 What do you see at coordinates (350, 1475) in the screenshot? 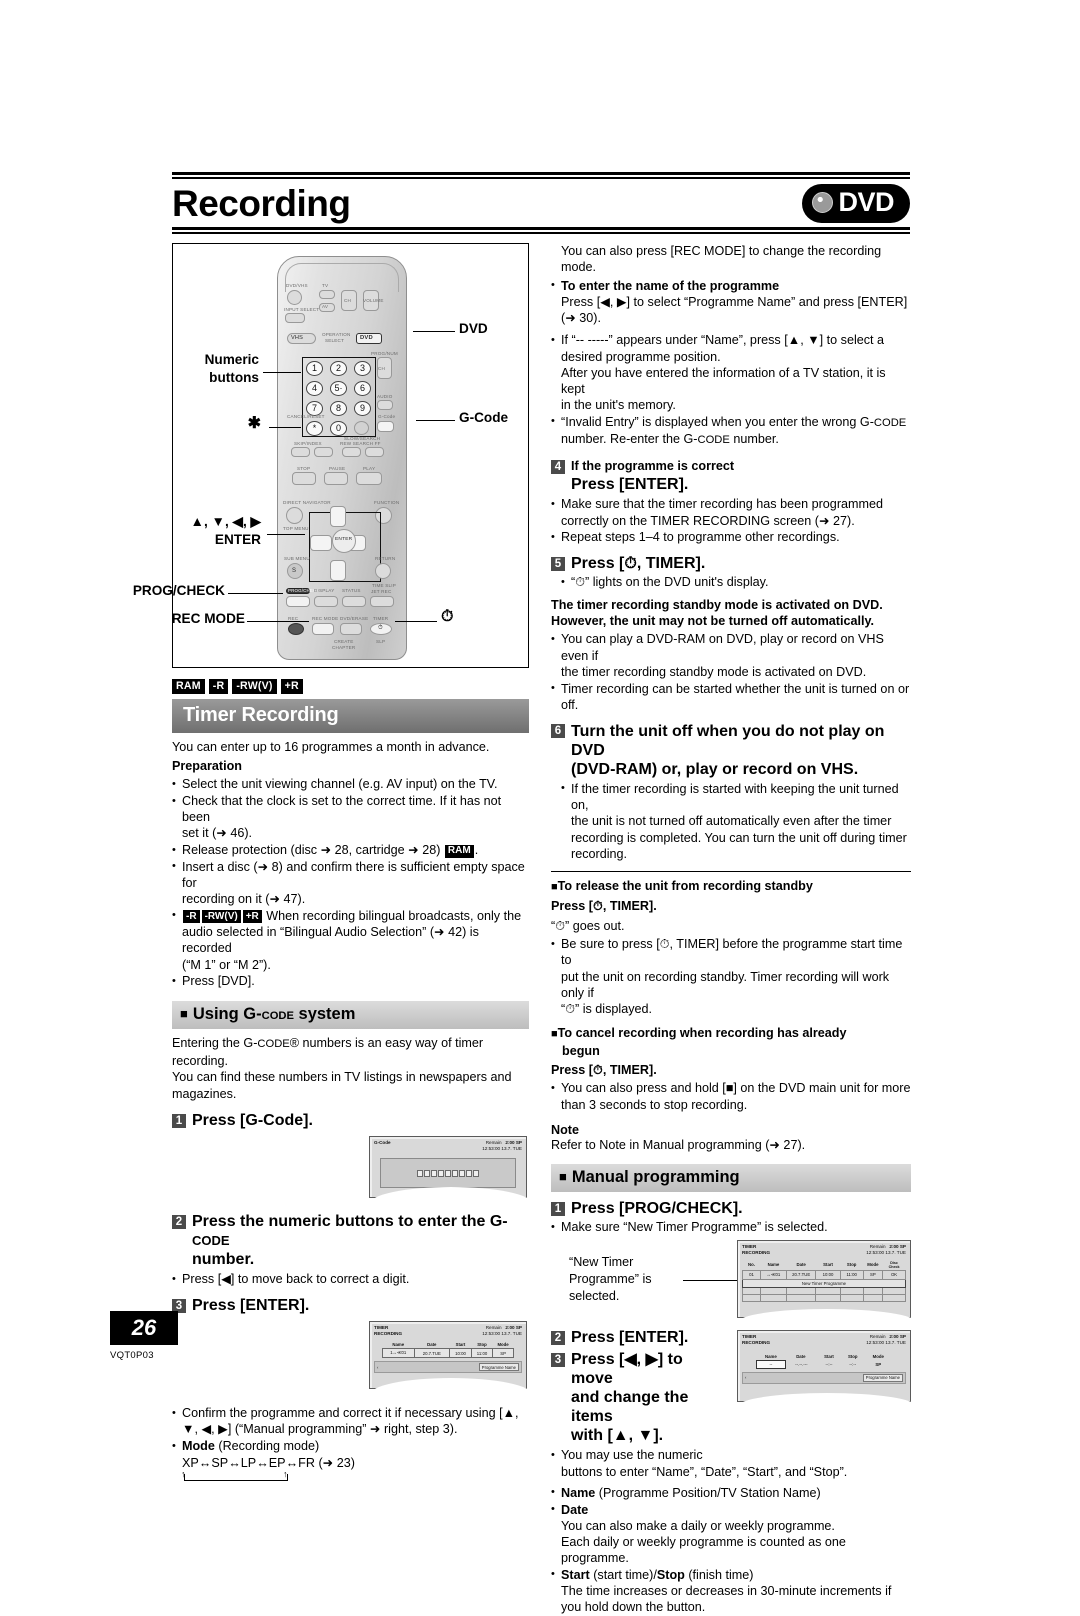
I see `mode-cycle-brace: ↑ ↑` at bounding box center [350, 1475].